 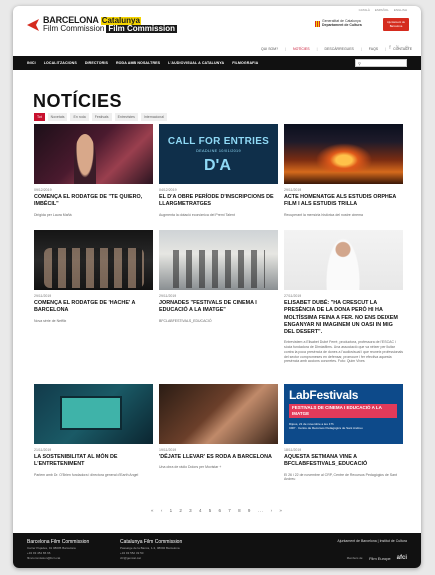 I want to click on page-6: 6, so click(x=221, y=510).